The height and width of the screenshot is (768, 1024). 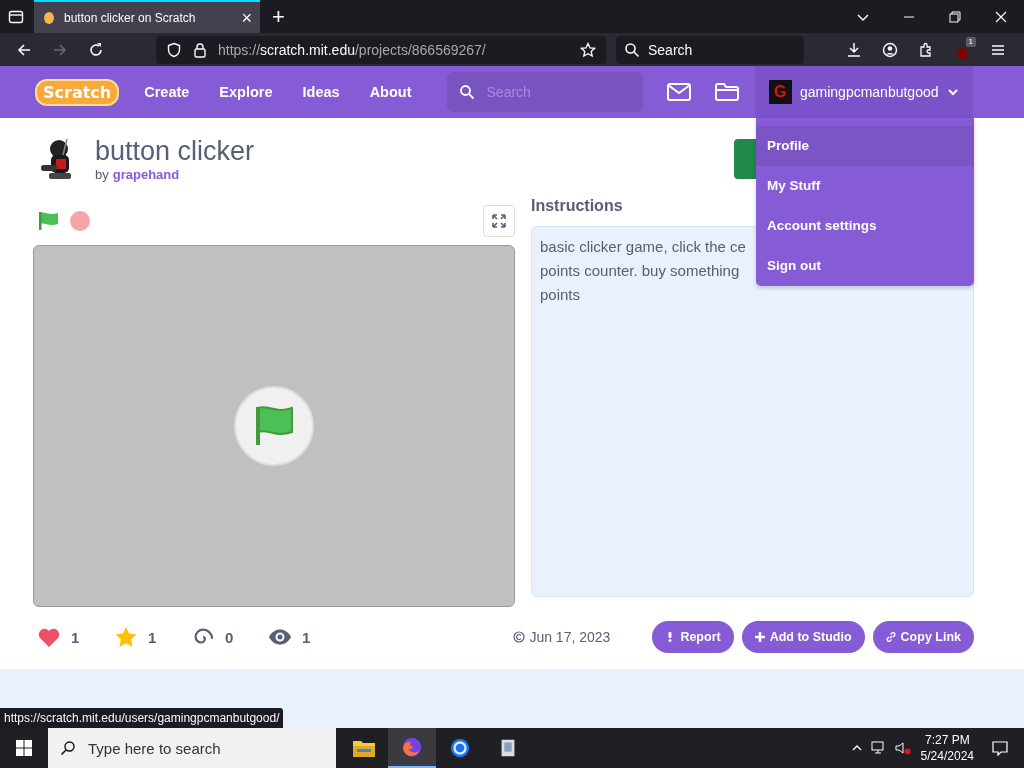 What do you see at coordinates (865, 266) in the screenshot?
I see `menu-item: Sign out` at bounding box center [865, 266].